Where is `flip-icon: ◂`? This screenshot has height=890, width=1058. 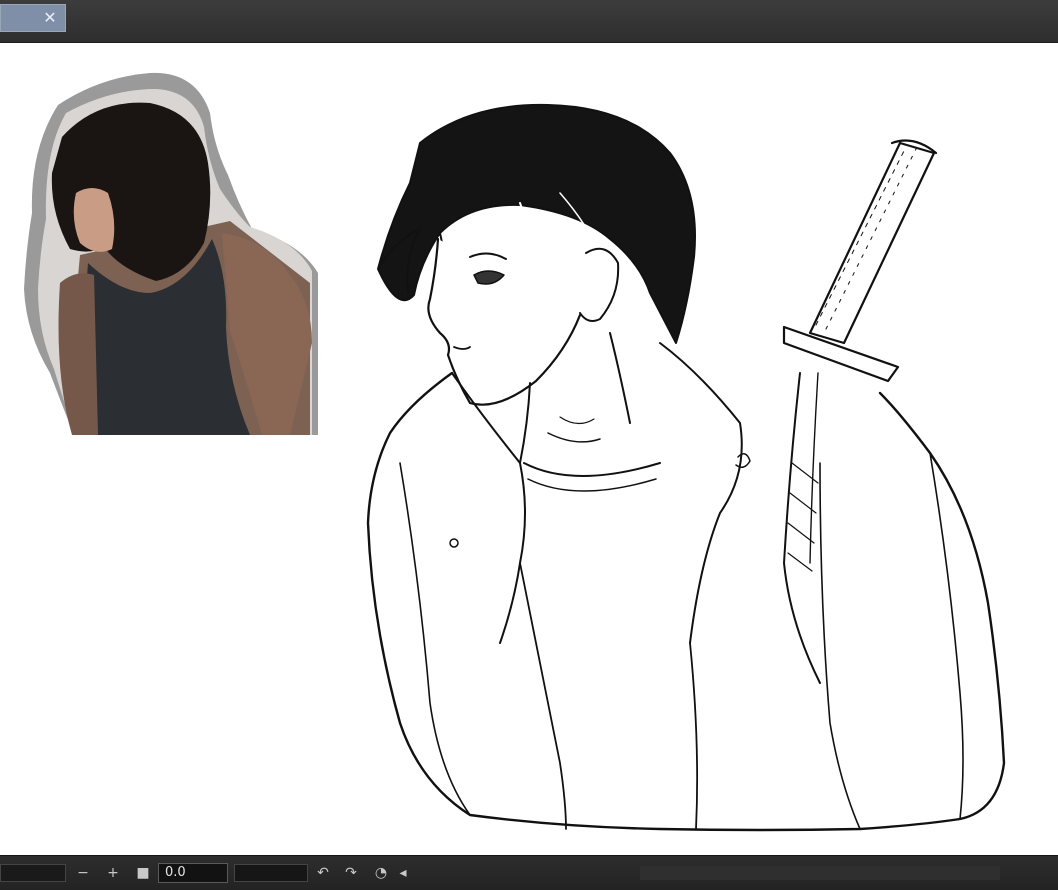 flip-icon: ◂ is located at coordinates (403, 873).